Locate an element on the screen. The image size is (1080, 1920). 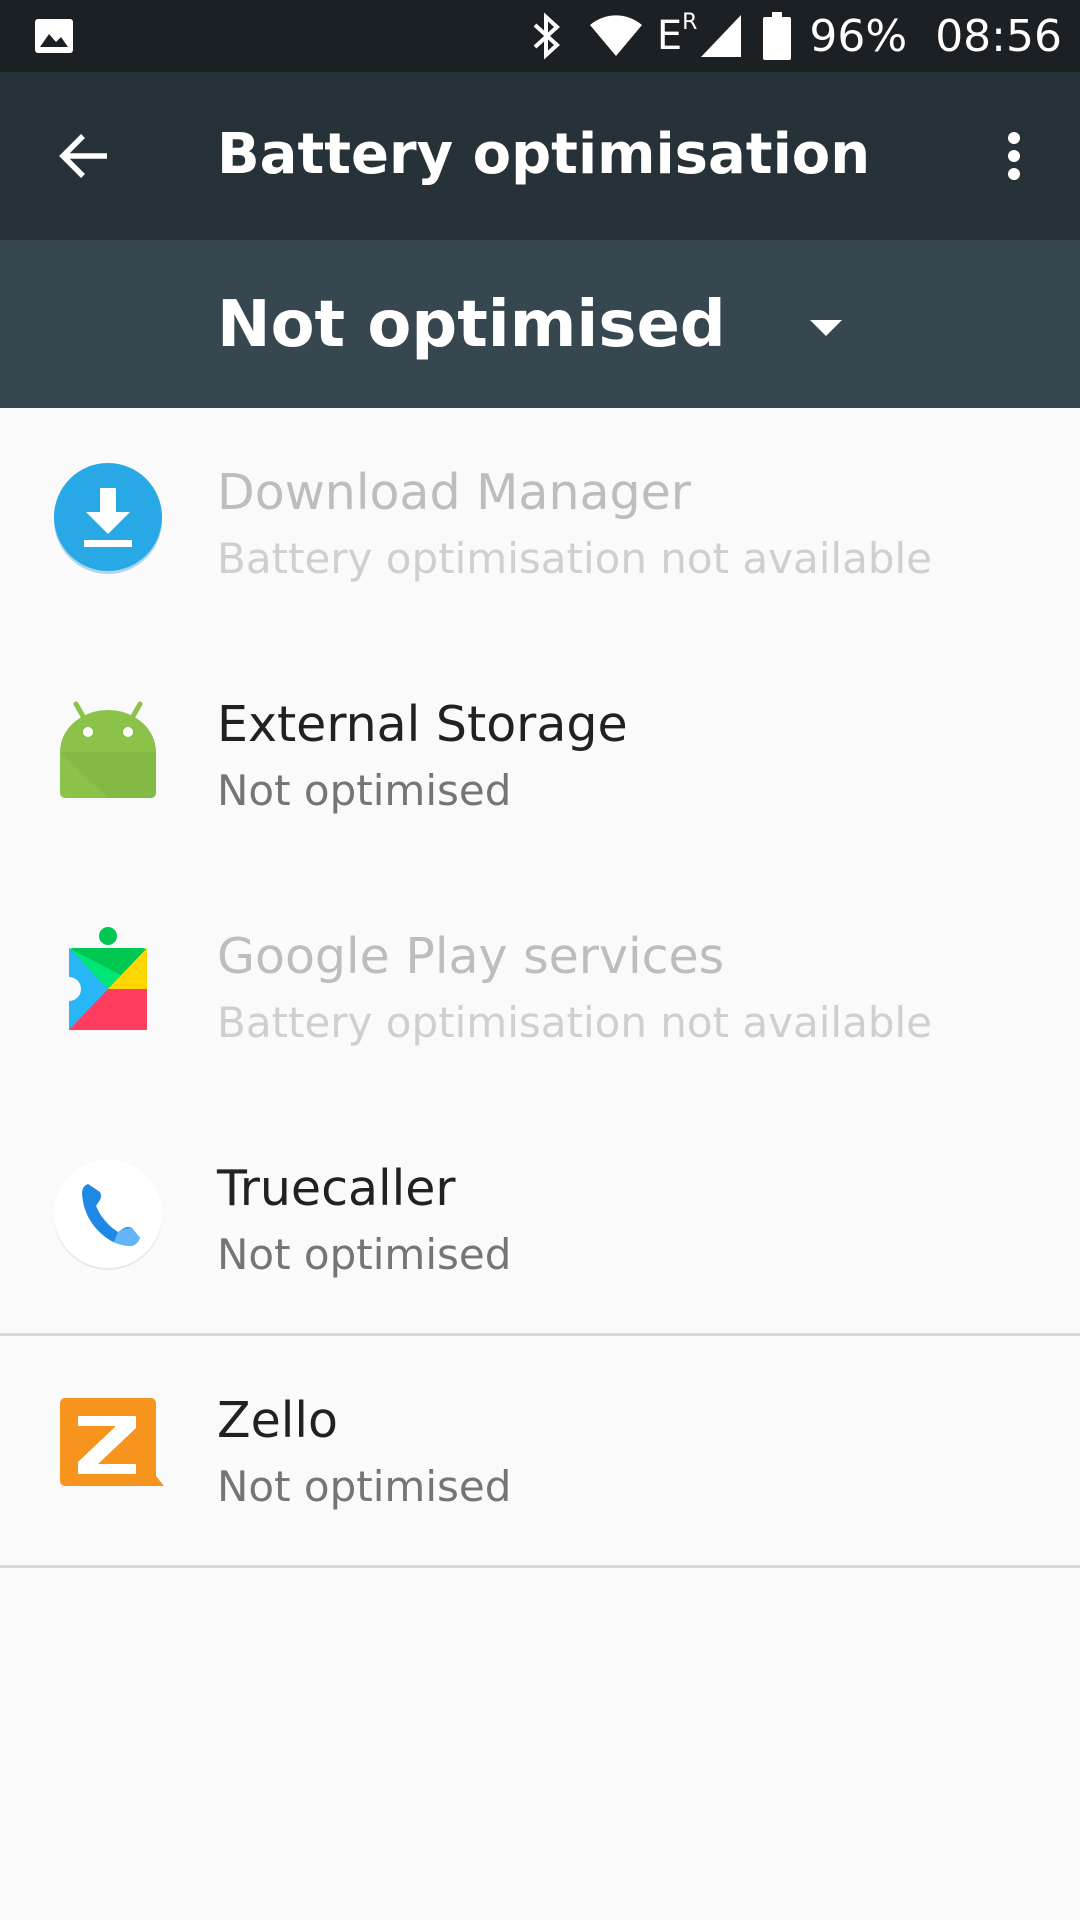
filter-selected-label: Not optimised is located at coordinates (471, 325).